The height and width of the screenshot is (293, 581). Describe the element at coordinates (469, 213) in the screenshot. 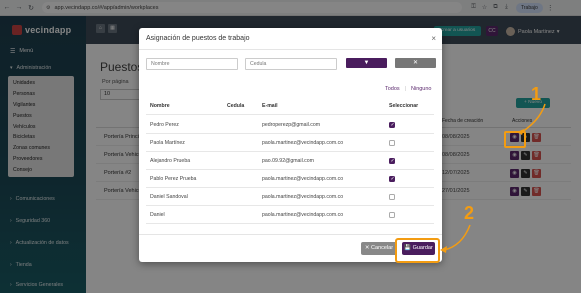

I see `step2-number: 2` at that location.